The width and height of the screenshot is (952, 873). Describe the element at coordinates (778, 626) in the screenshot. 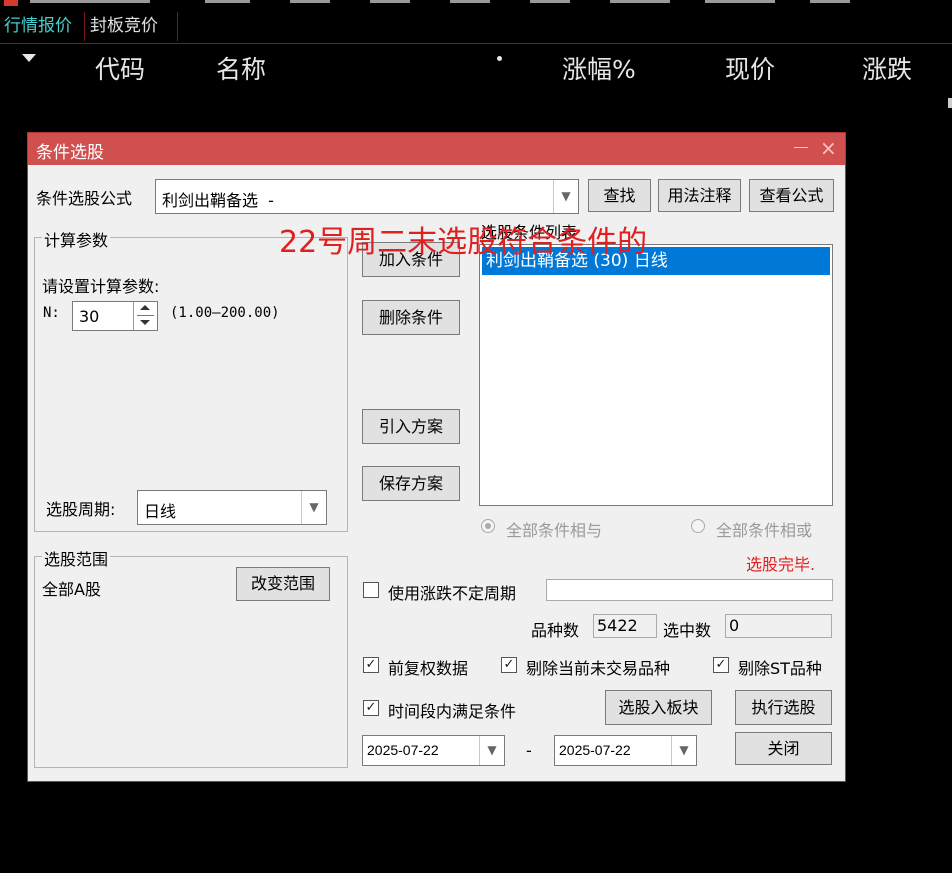

I see `selected-count-field: 0` at that location.